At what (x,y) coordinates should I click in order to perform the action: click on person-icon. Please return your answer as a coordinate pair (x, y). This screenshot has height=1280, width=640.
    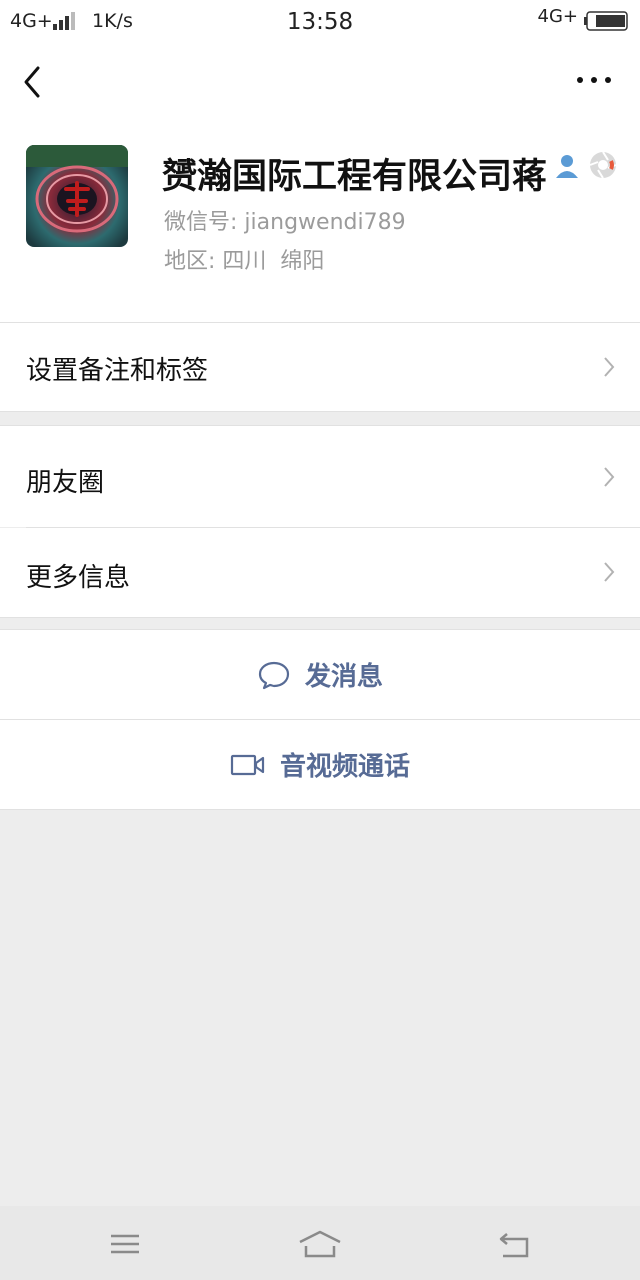
    Looking at the image, I should click on (567, 166).